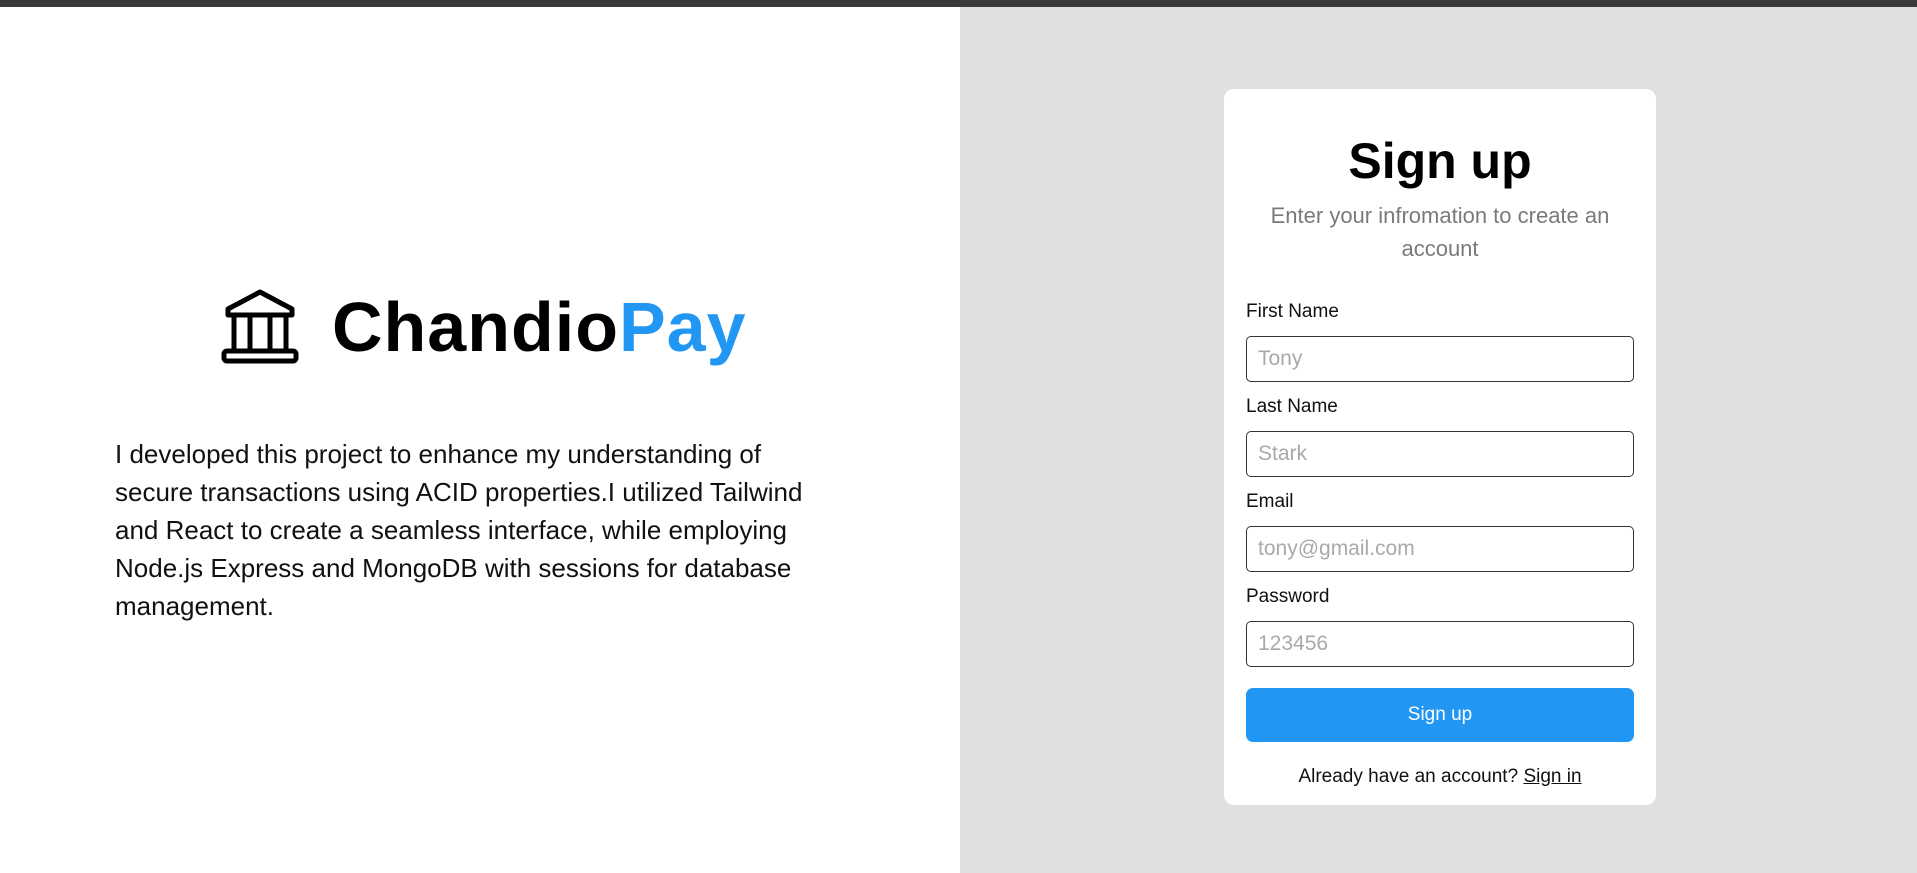 This screenshot has height=873, width=1917. Describe the element at coordinates (1288, 596) in the screenshot. I see `password-label: Password` at that location.